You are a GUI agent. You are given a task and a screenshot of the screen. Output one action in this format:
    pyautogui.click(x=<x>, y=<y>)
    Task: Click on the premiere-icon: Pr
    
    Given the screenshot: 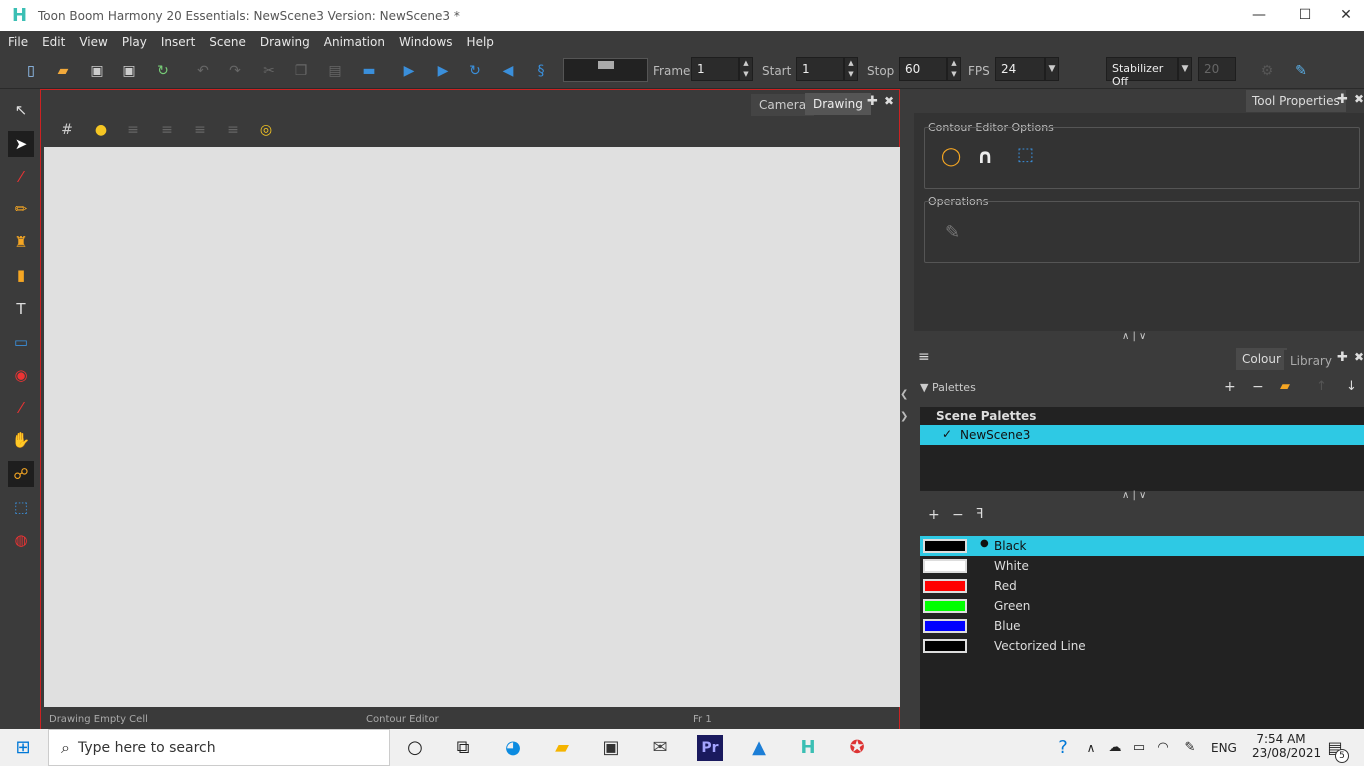 What is the action you would take?
    pyautogui.click(x=710, y=748)
    